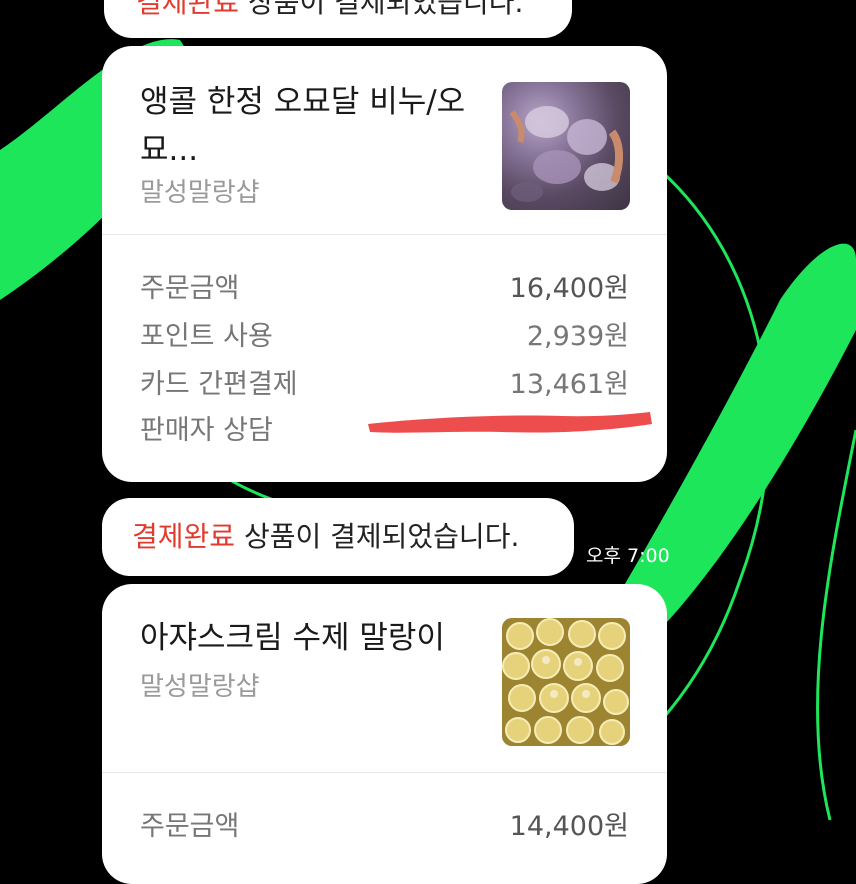 This screenshot has height=884, width=856. I want to click on message-bubble-2: 결제완료 상품이 결제되었습니다., so click(338, 537).